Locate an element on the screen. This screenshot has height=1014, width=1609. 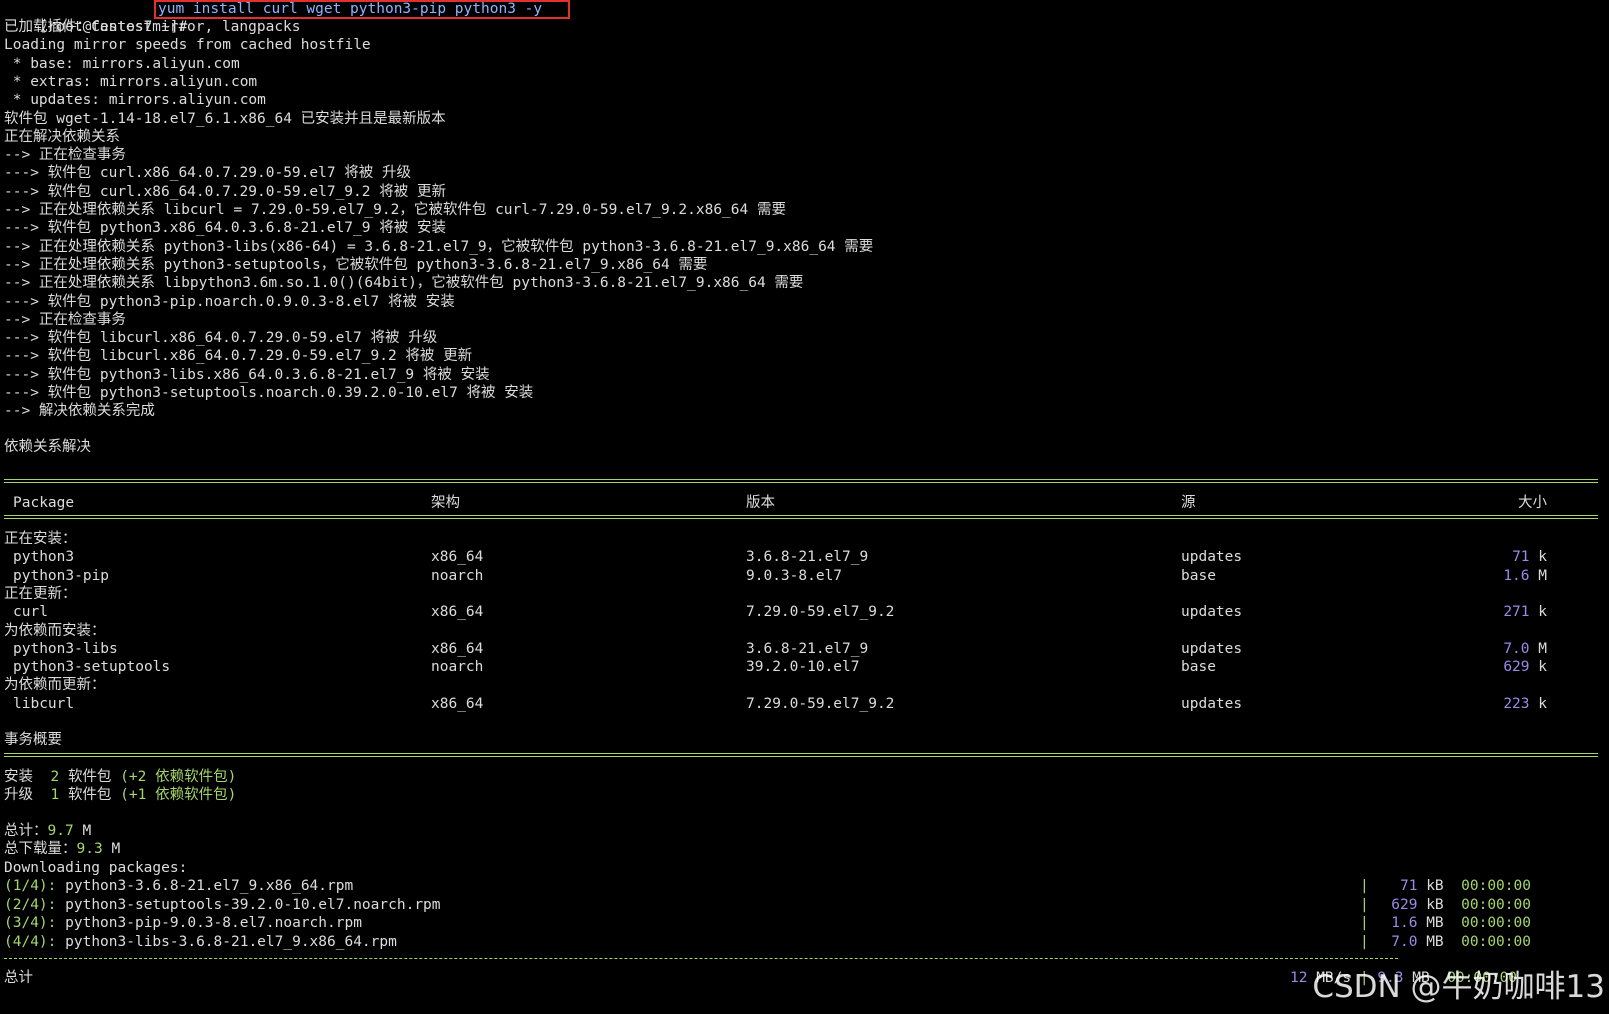
log-line: 正在解决依赖关系 is located at coordinates (62, 136).